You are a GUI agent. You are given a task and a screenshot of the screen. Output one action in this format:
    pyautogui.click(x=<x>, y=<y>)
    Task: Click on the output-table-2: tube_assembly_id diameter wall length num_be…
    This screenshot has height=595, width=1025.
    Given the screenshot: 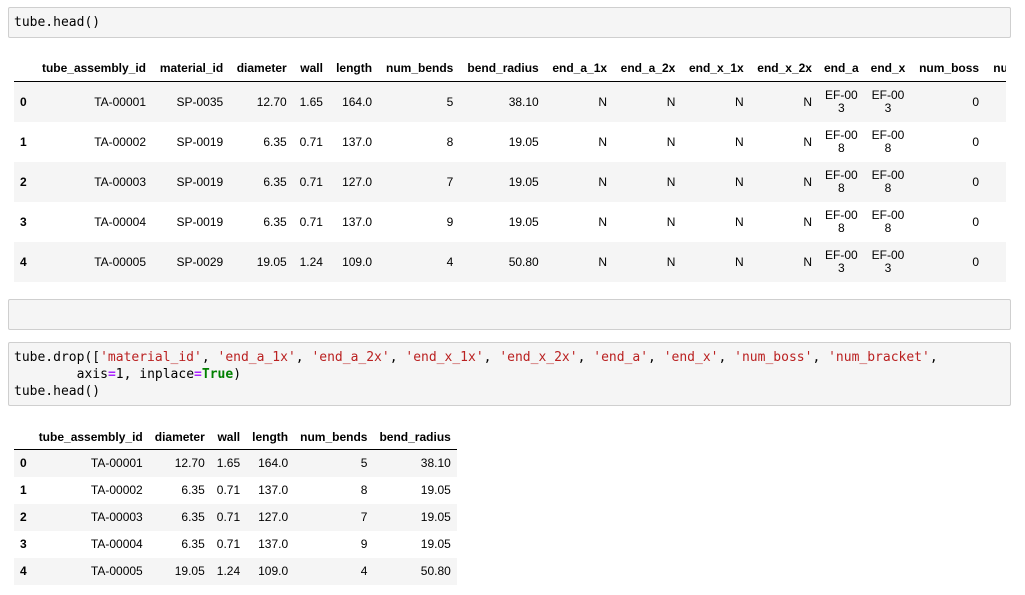 What is the action you would take?
    pyautogui.click(x=235, y=505)
    